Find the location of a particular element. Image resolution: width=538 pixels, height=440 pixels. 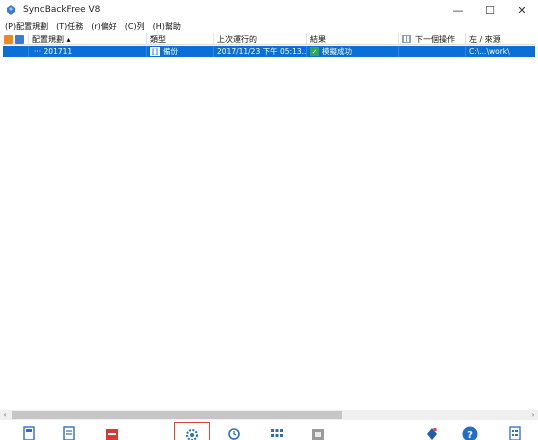

row-icons-cell is located at coordinates (16, 51).